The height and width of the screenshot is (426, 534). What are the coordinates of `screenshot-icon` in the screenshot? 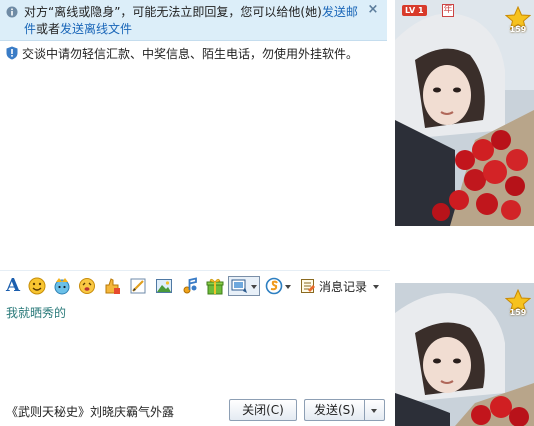 It's located at (239, 286).